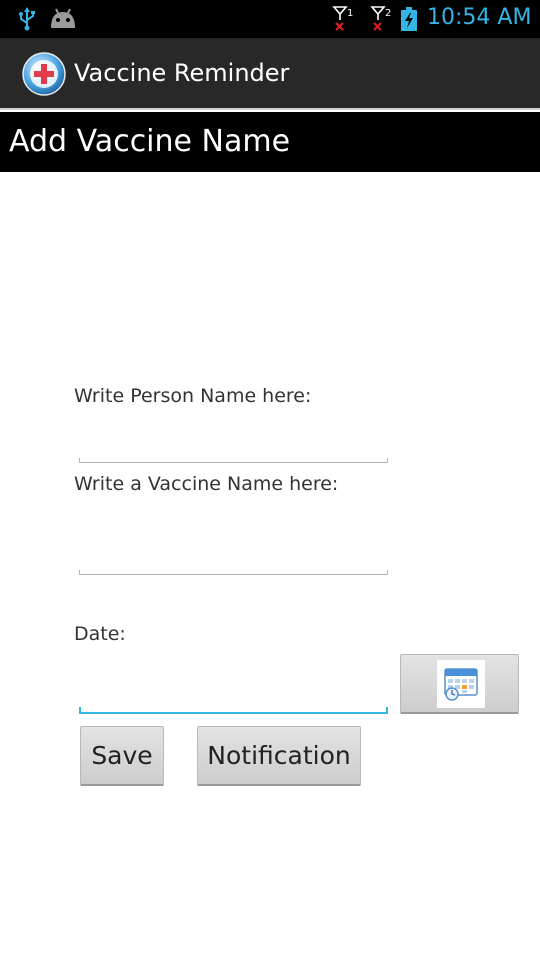 This screenshot has width=540, height=960. Describe the element at coordinates (231, 454) in the screenshot. I see `person-name-input` at that location.